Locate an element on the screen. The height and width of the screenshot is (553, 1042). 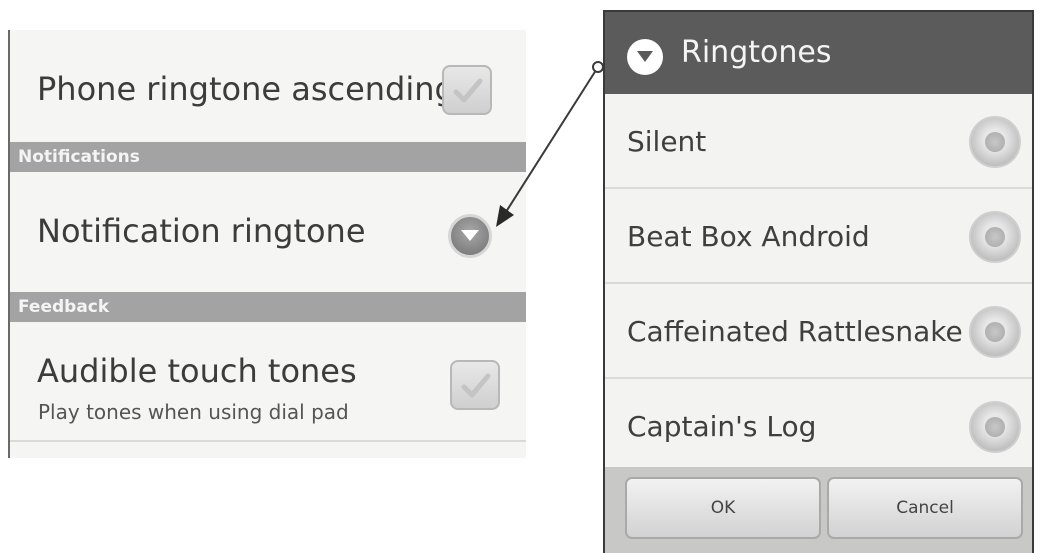
dialog-header: Ringtones is located at coordinates (818, 53).